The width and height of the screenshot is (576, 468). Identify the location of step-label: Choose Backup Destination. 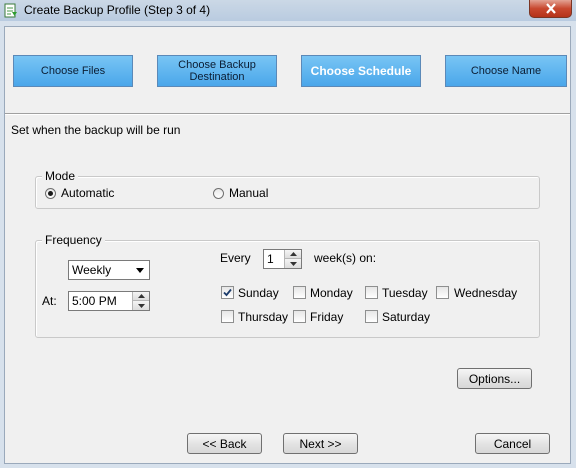
(217, 71).